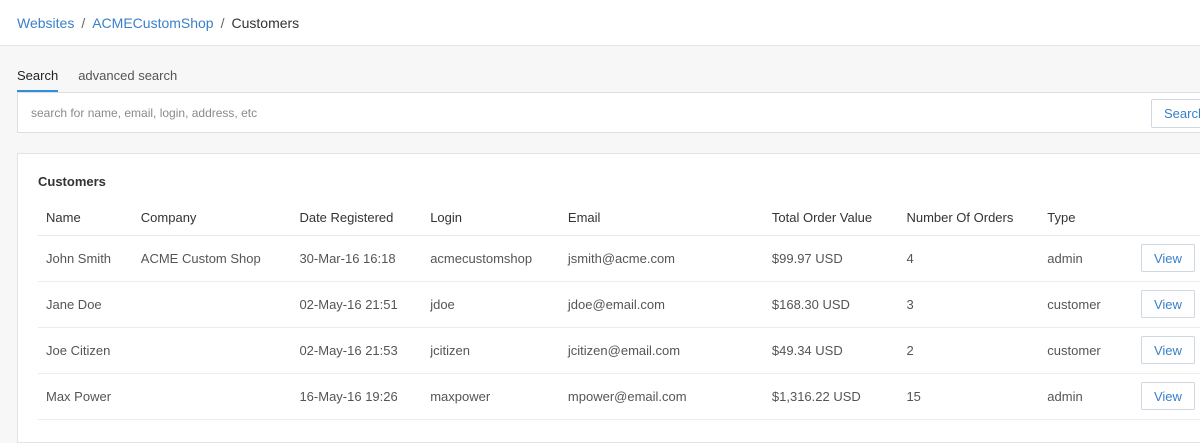 This screenshot has width=1200, height=443. I want to click on column-header-action, so click(1166, 218).